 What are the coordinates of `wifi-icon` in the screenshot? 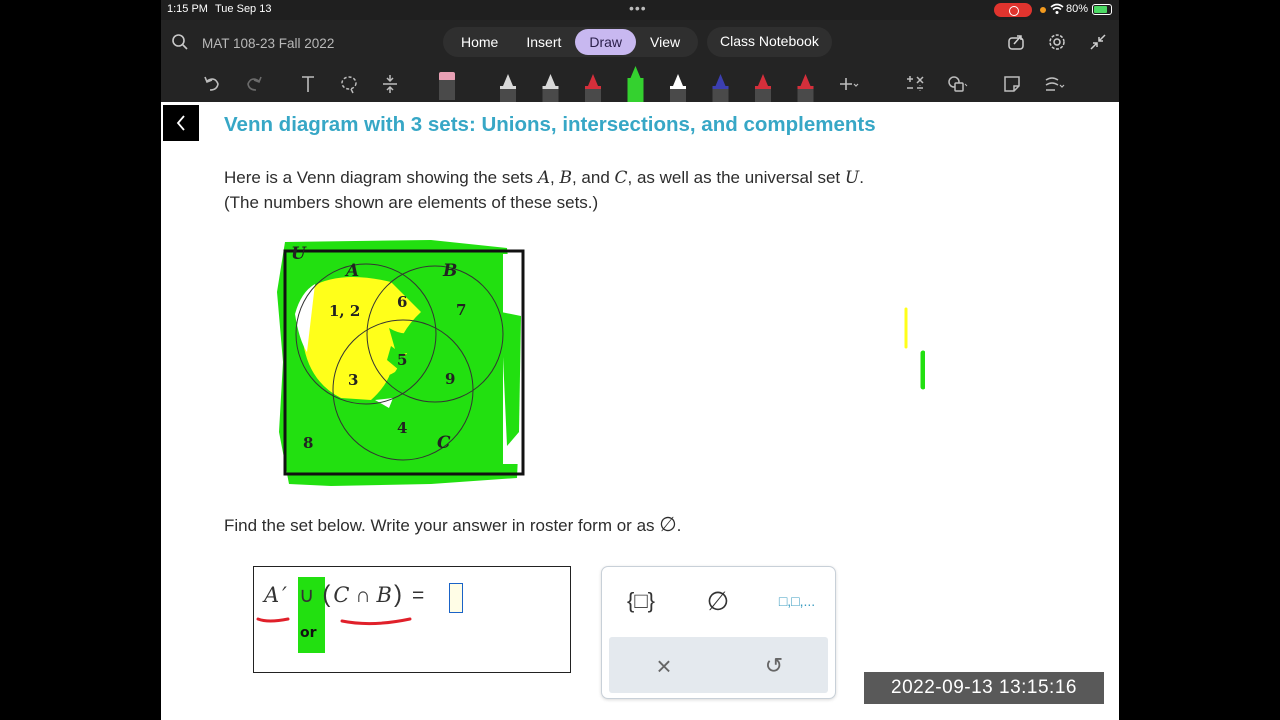 It's located at (1057, 8).